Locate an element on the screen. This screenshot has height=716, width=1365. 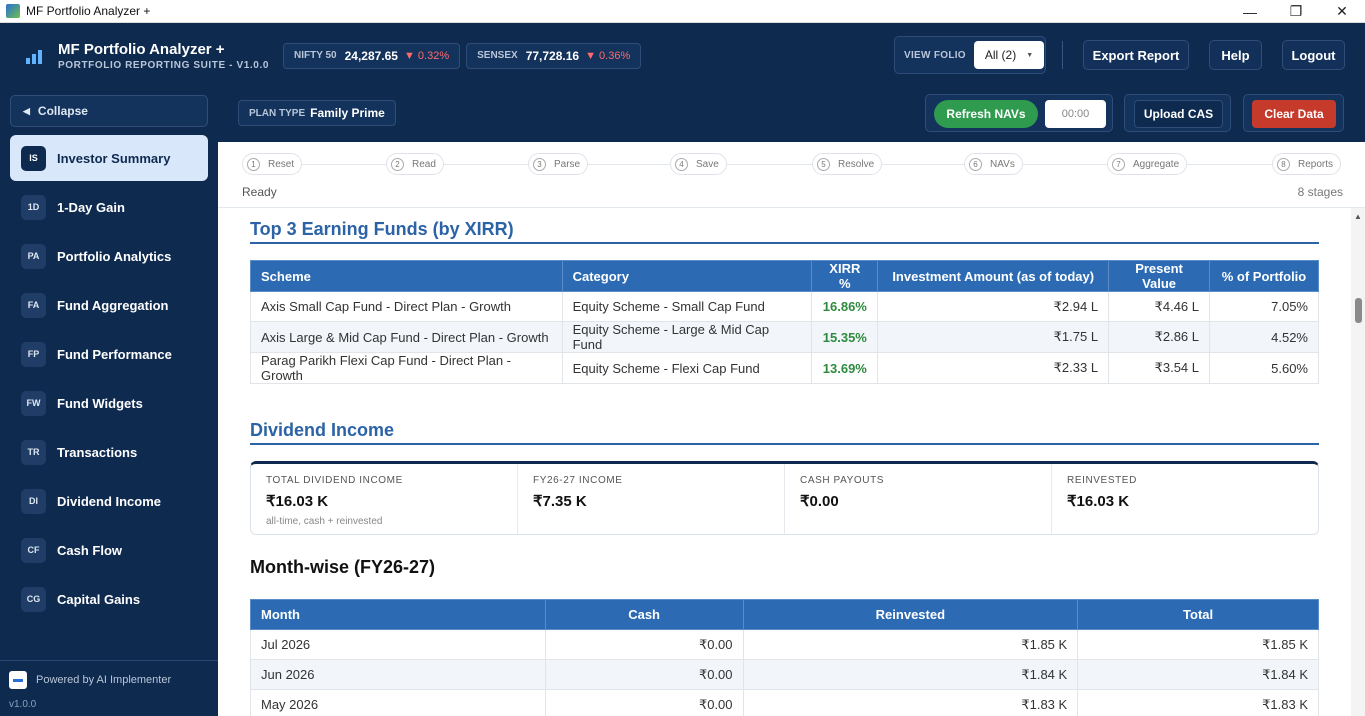
sidebar-item-investor-summary: IS Investor Summary is located at coordinates (109, 158).